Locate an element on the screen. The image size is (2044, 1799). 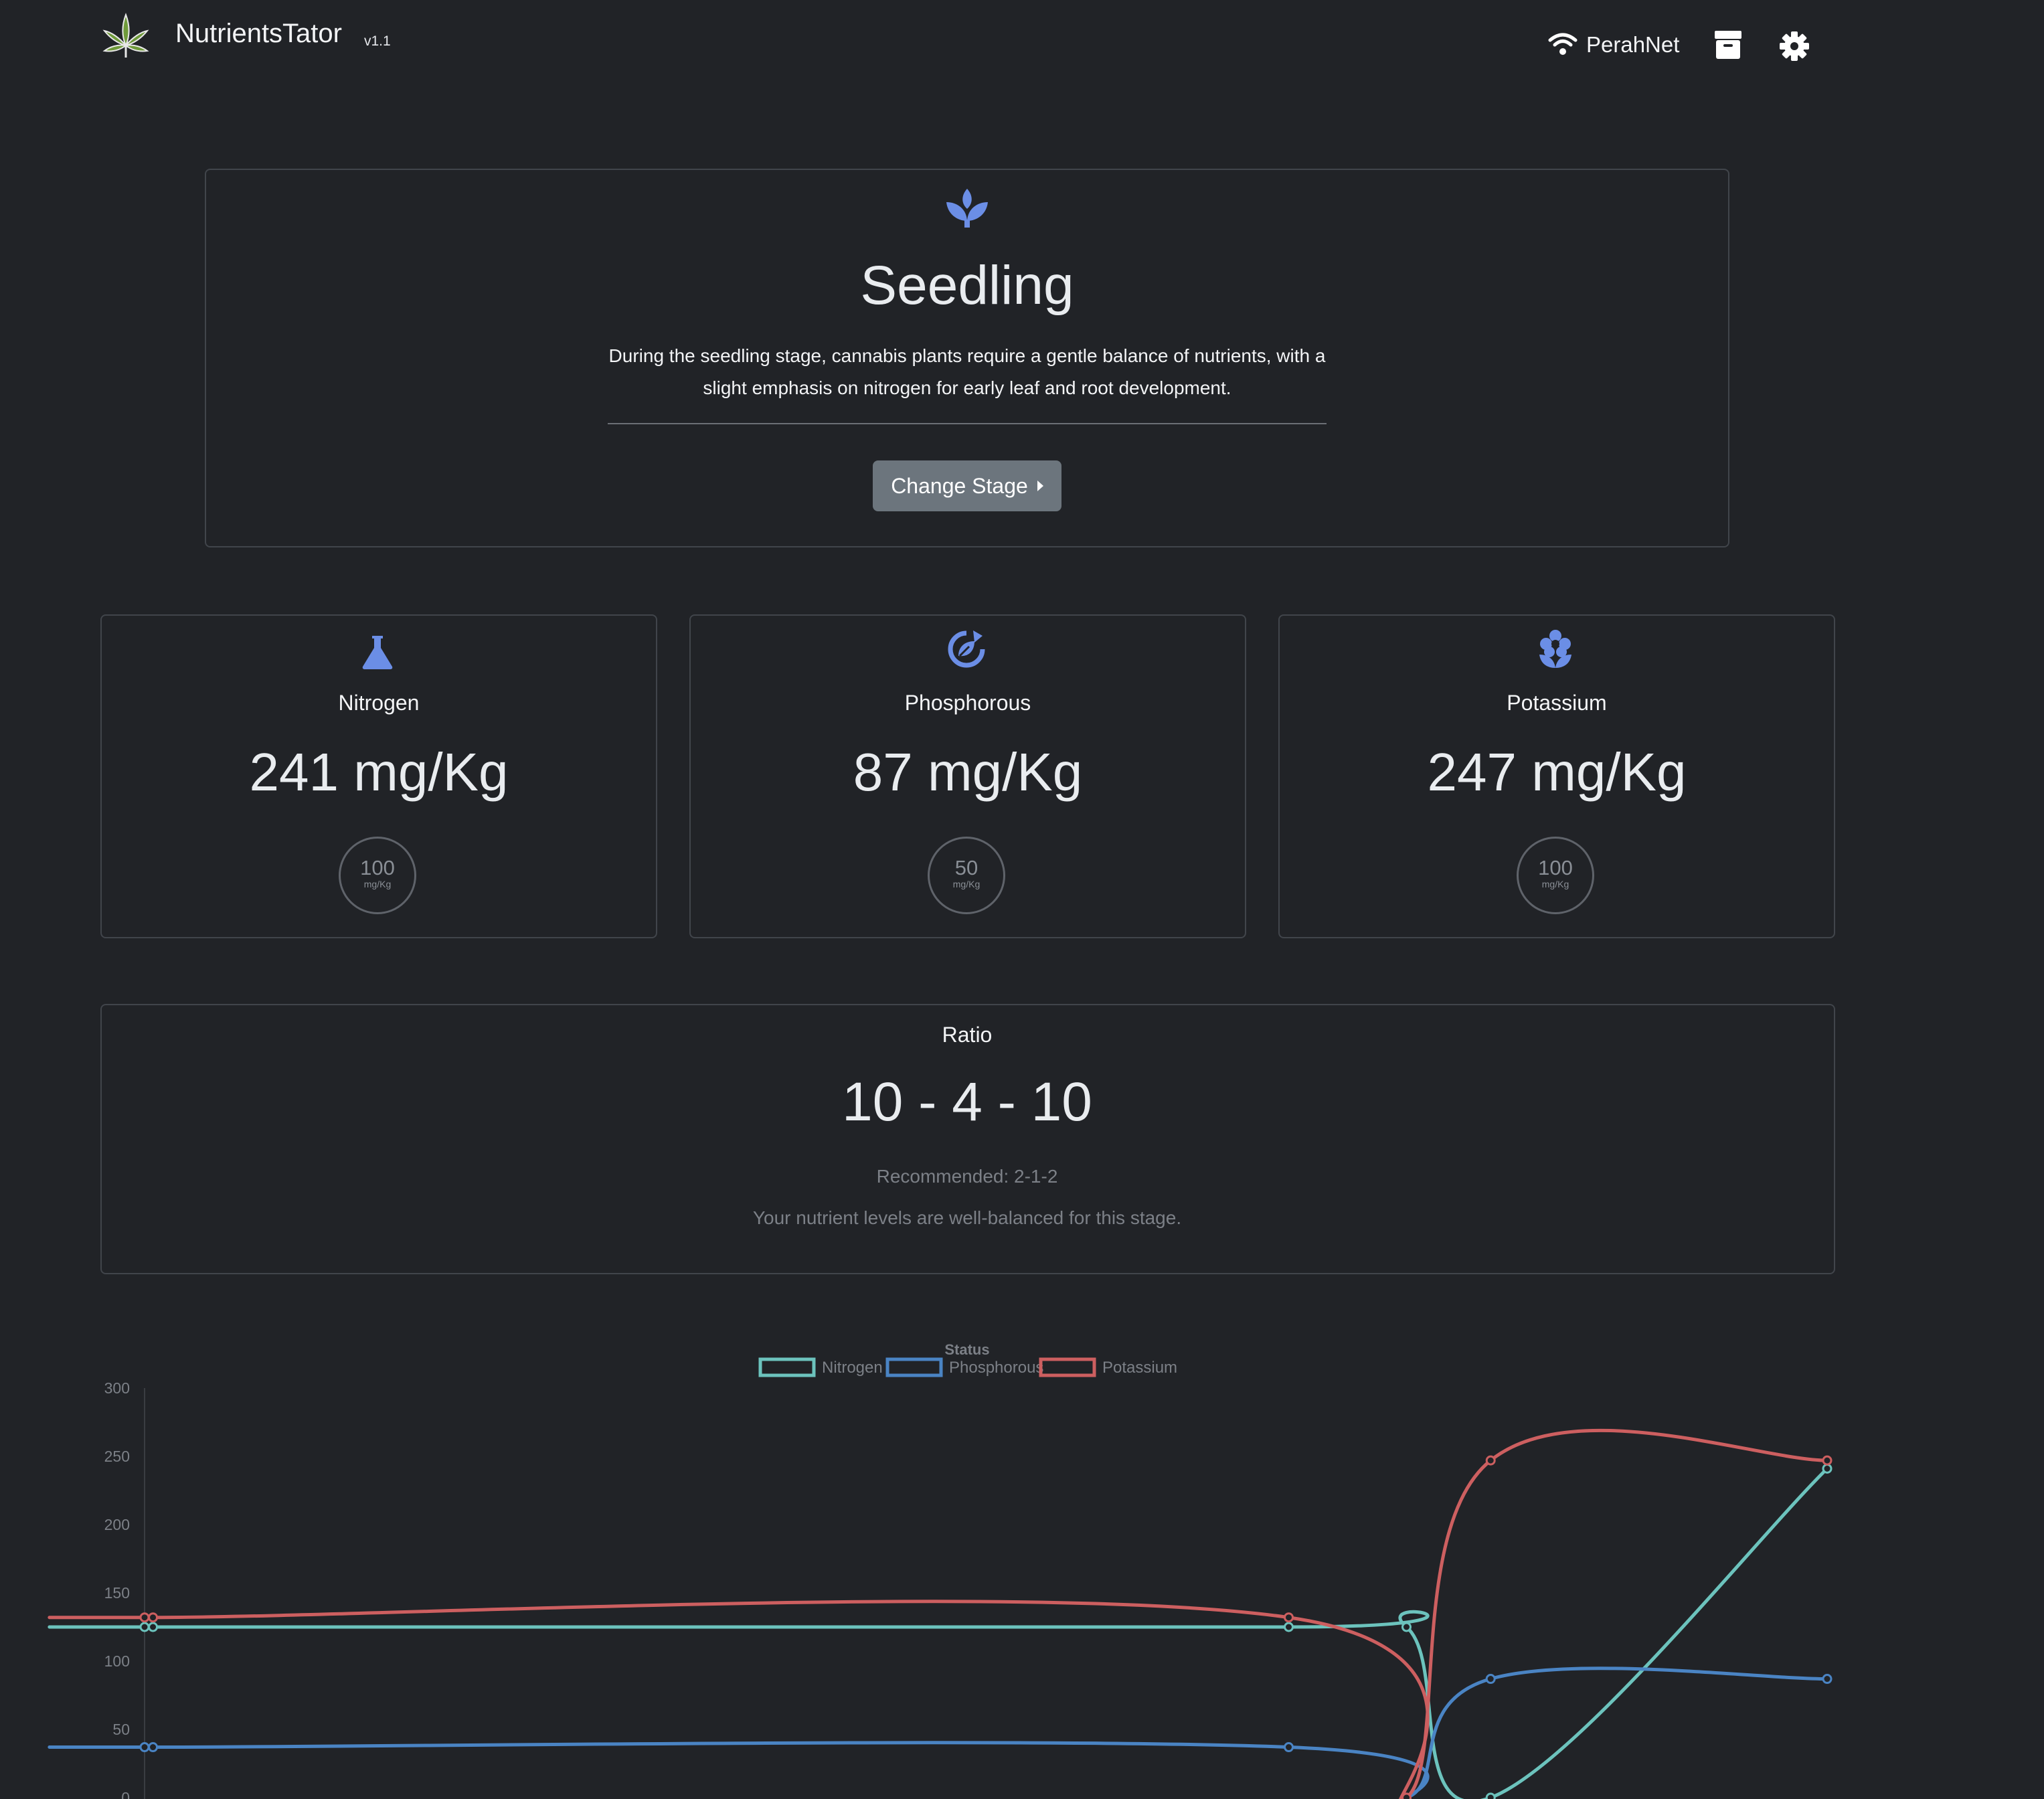
y-tick-label: 150 is located at coordinates (117, 1593).